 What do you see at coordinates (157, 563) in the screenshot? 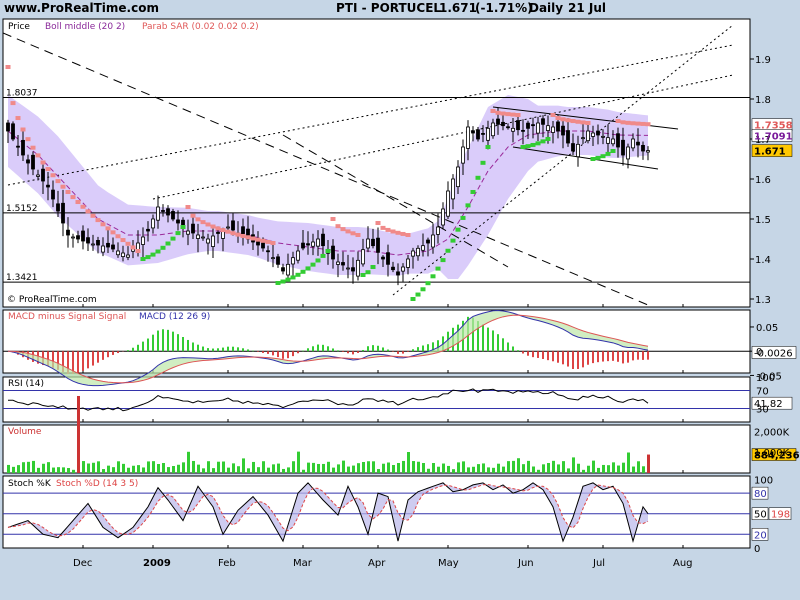
I see `x-tick-label: 2009` at bounding box center [157, 563].